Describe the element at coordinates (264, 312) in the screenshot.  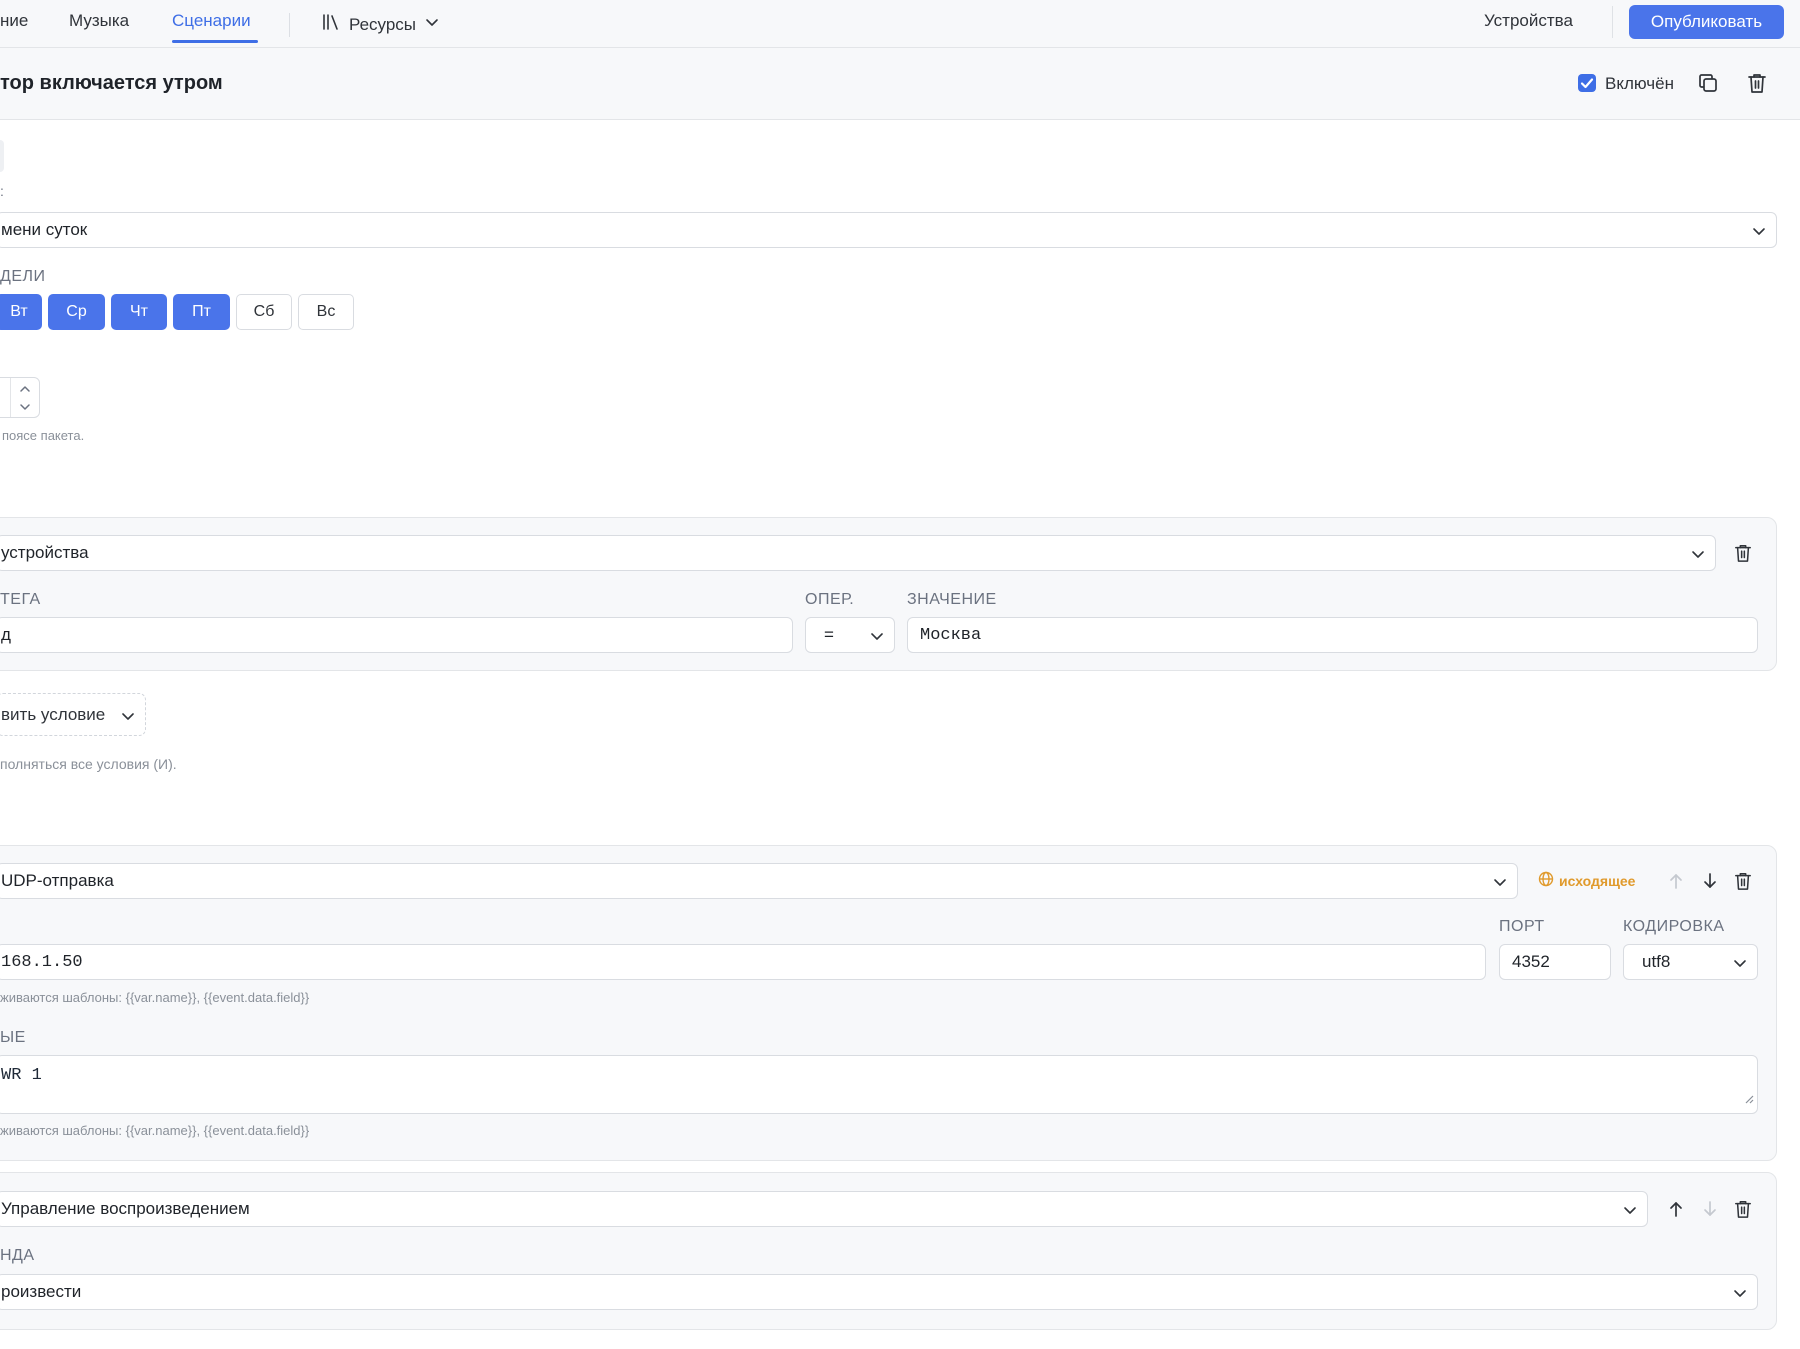
I see `day-sat-button: Сб` at that location.